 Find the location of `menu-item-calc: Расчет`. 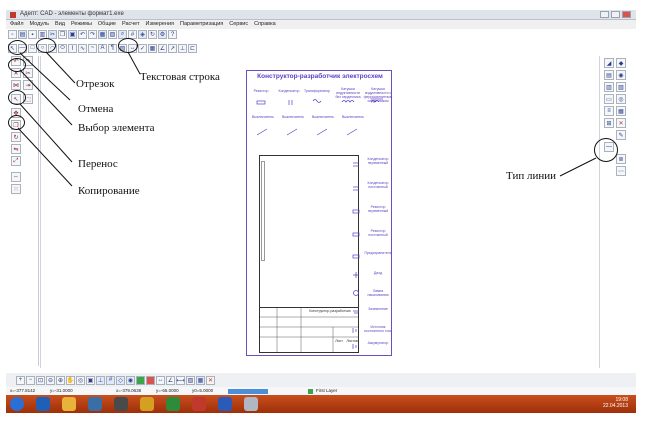

menu-item-calc: Расчет is located at coordinates (131, 24).